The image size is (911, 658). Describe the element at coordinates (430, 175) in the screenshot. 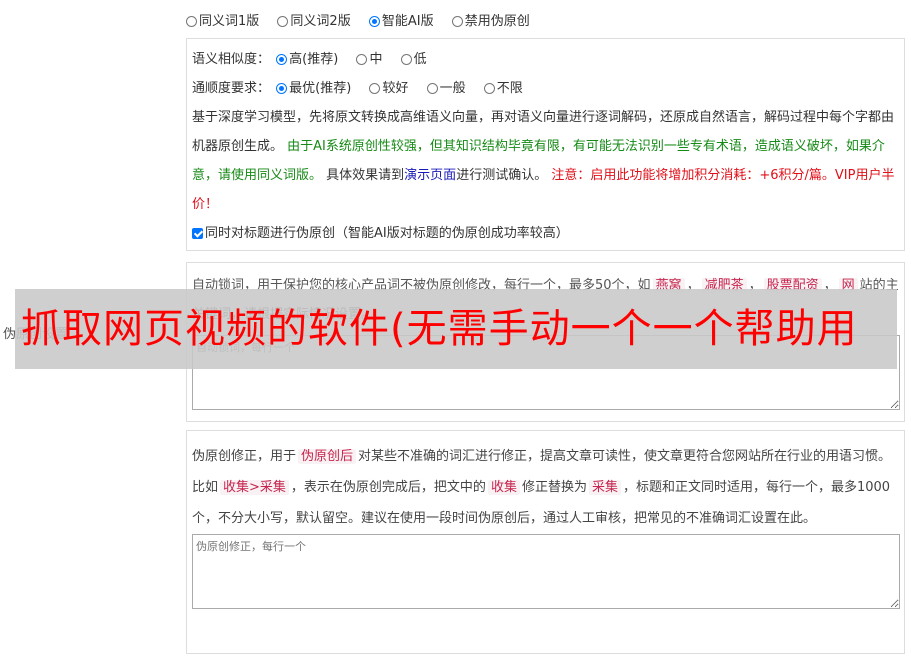

I see `demo-page-link: 演示页面` at that location.